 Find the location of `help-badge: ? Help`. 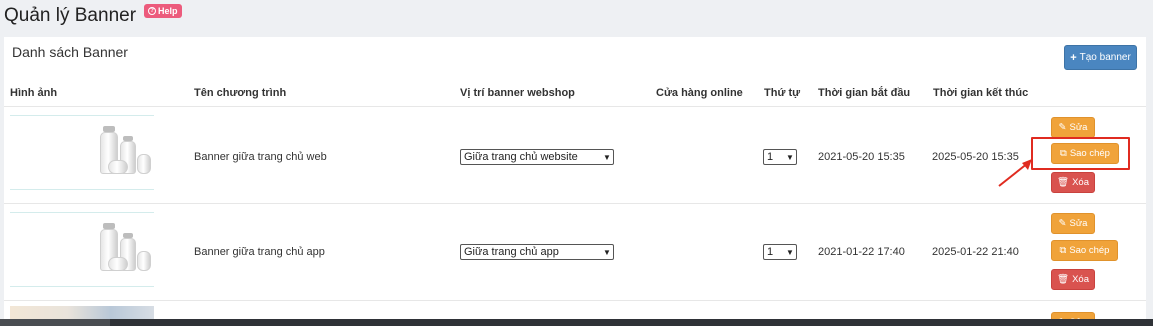

help-badge: ? Help is located at coordinates (163, 11).